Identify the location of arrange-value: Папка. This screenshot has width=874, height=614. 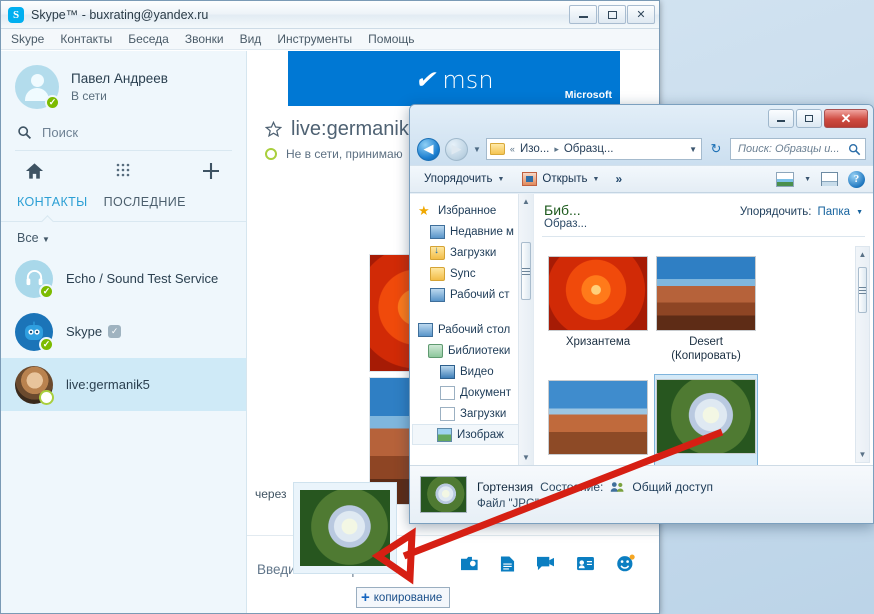
(833, 212).